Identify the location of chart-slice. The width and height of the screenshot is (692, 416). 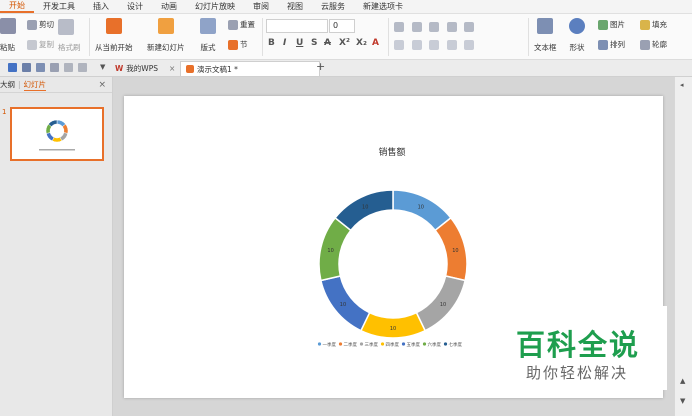
(451, 249).